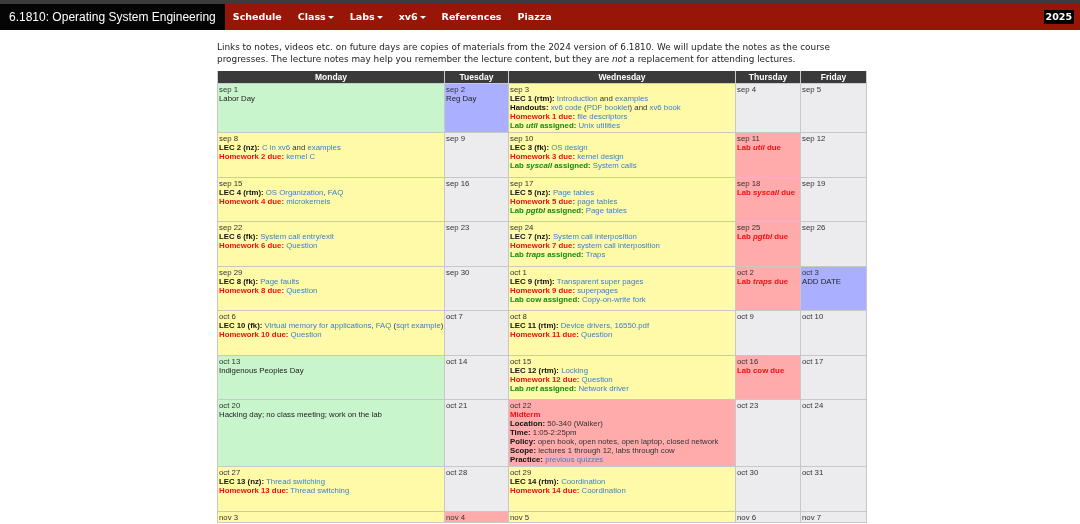 This screenshot has width=1080, height=524. What do you see at coordinates (622, 77) in the screenshot?
I see `column-header: Wednesday` at bounding box center [622, 77].